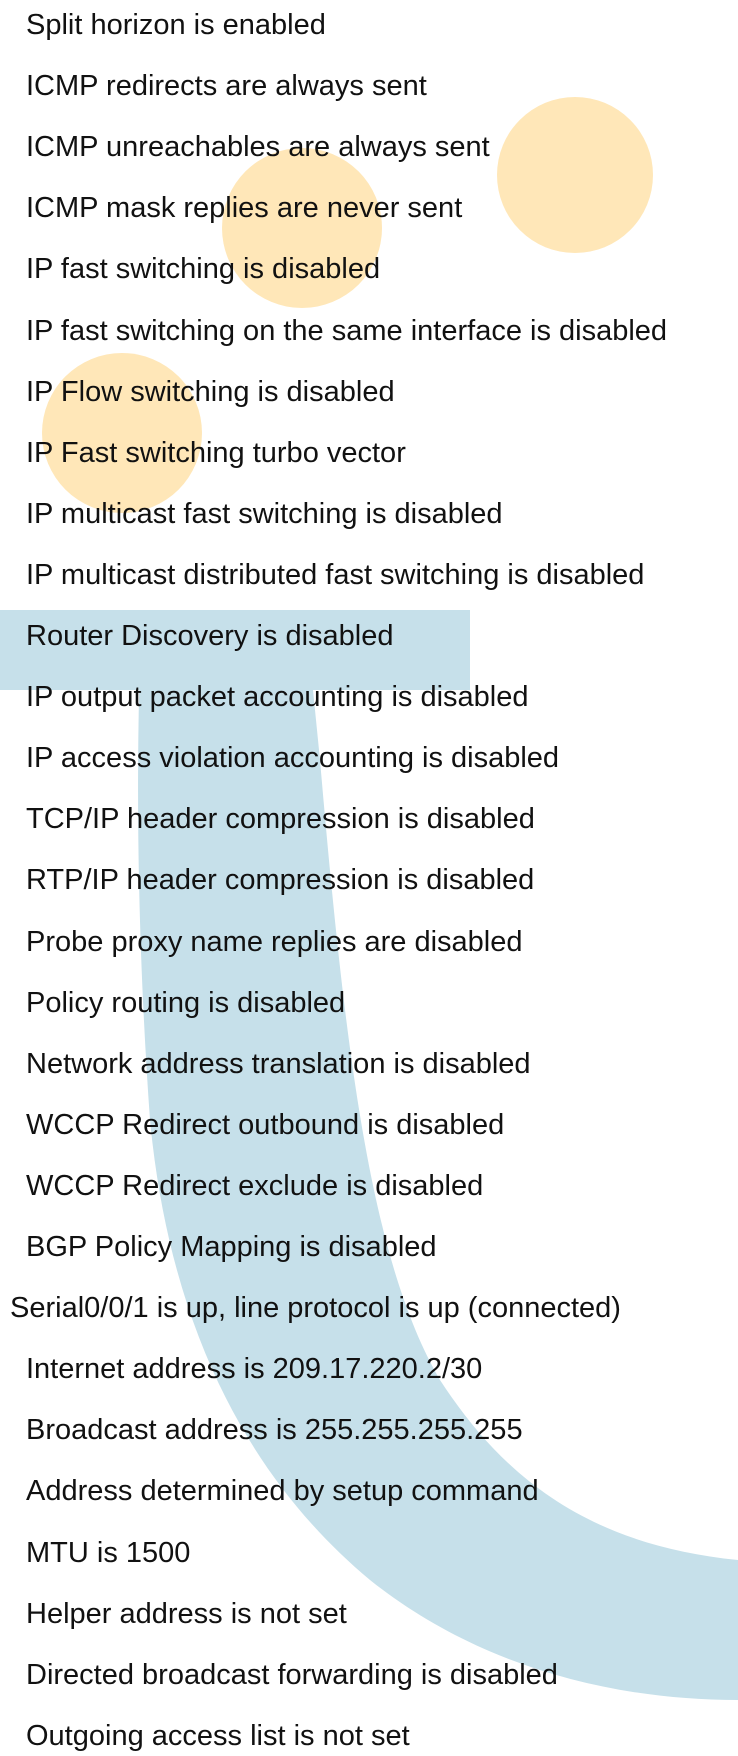  I want to click on status-line: IP Fast switching turbo vector, so click(216, 452).